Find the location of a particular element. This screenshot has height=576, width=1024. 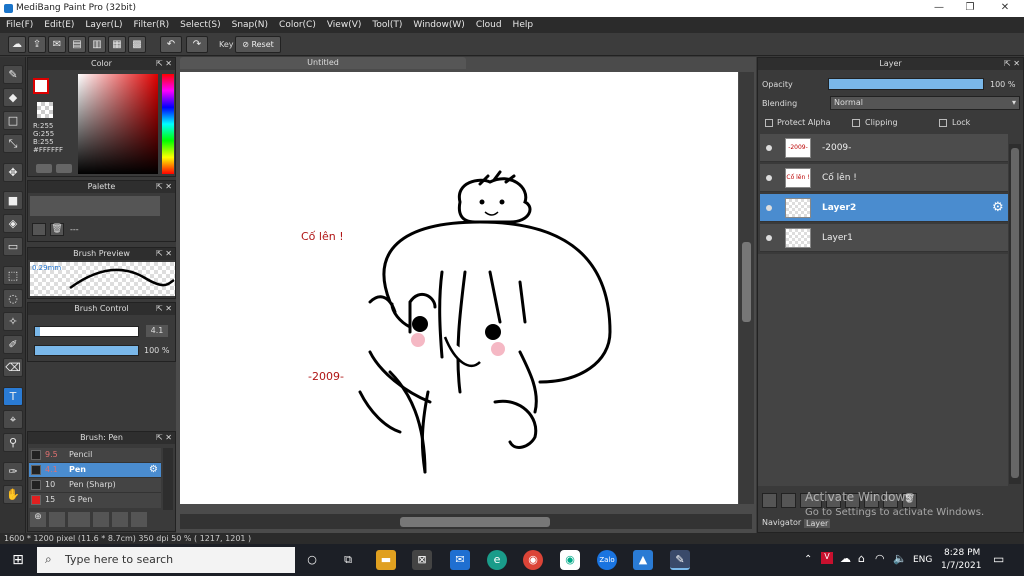

canvas-vertical-scrollbar is located at coordinates (746, 288).